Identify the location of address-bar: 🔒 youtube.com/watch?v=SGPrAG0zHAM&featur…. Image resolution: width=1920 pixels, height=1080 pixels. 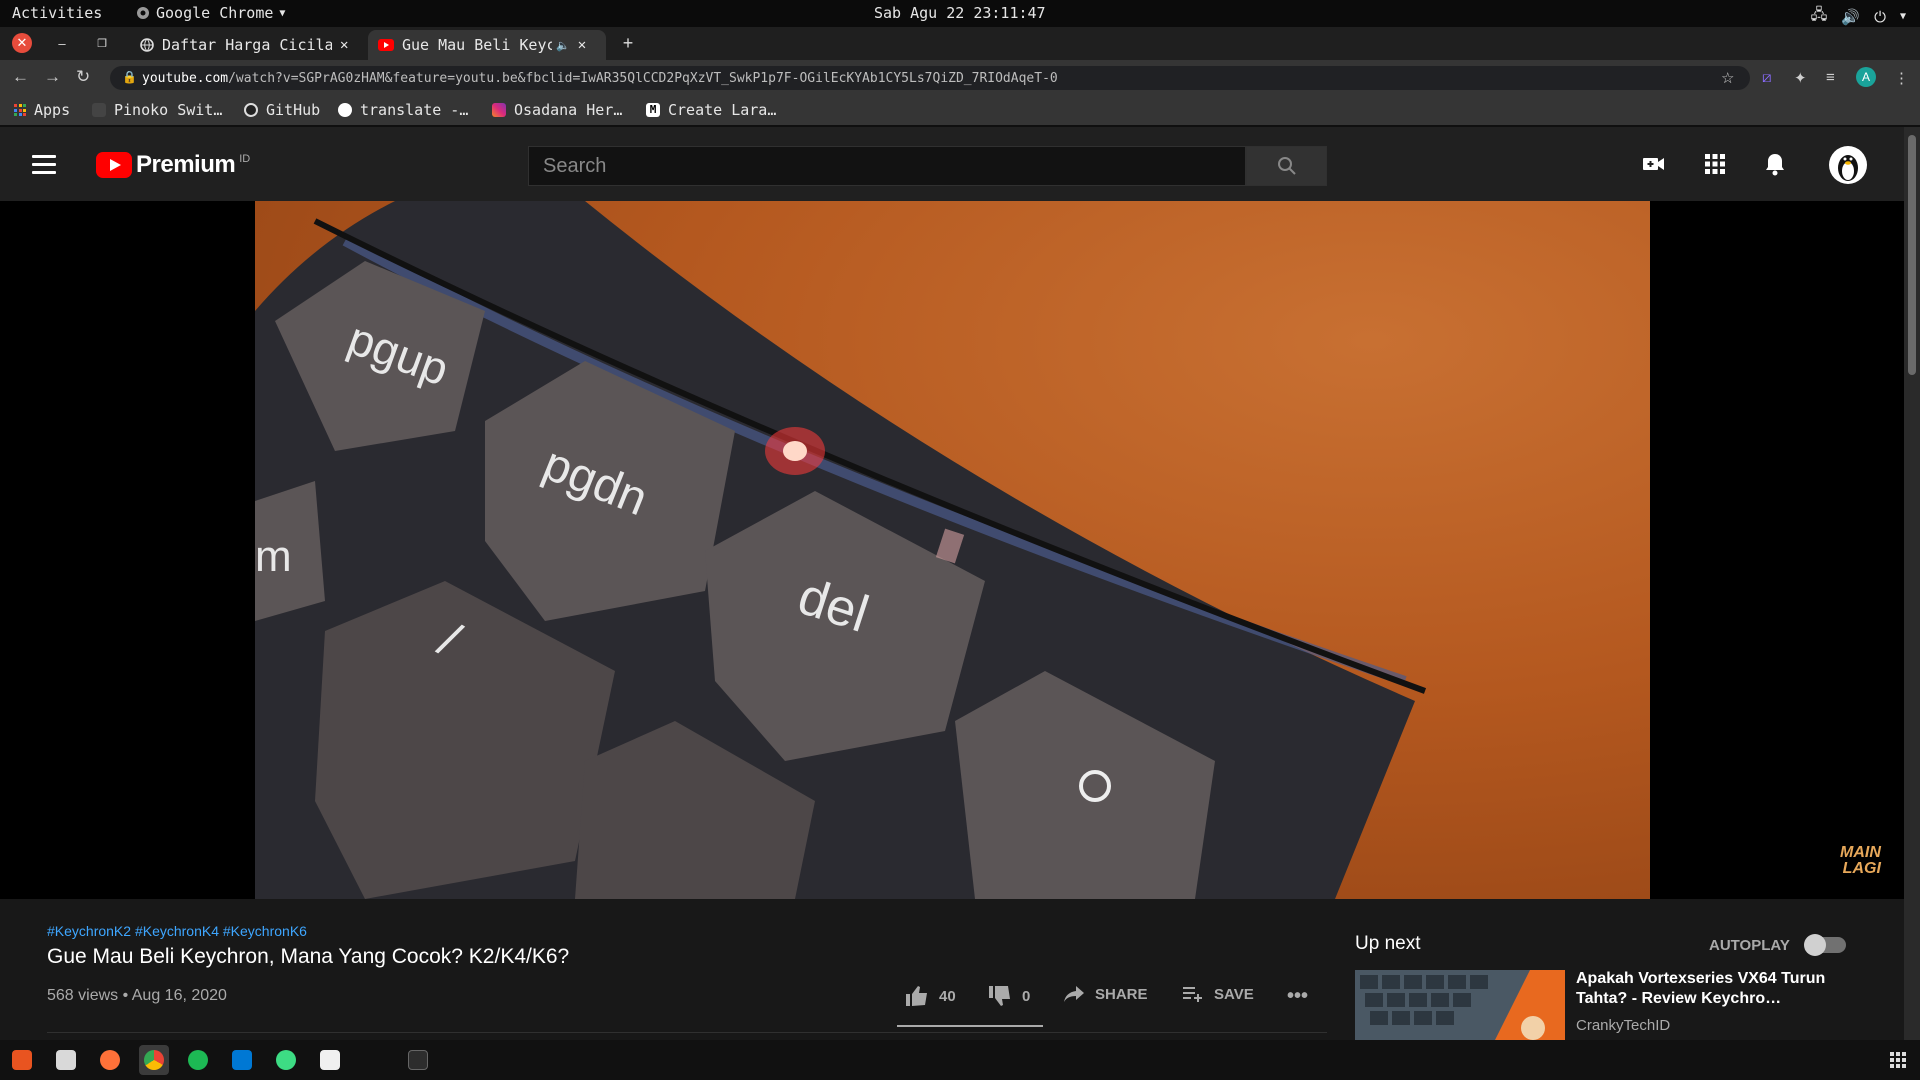
(930, 78).